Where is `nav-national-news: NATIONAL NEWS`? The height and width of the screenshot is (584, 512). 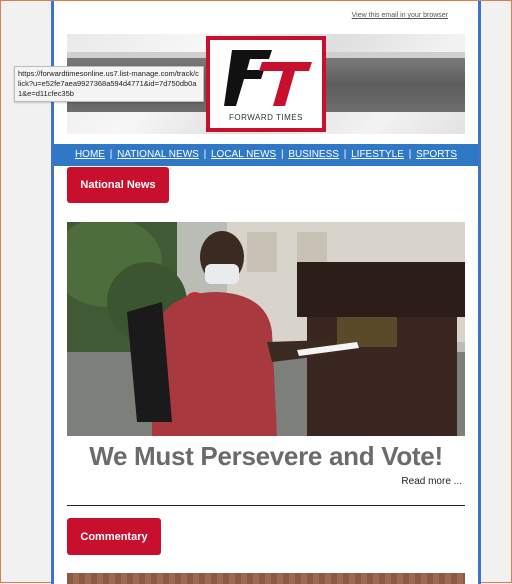 nav-national-news: NATIONAL NEWS is located at coordinates (158, 154).